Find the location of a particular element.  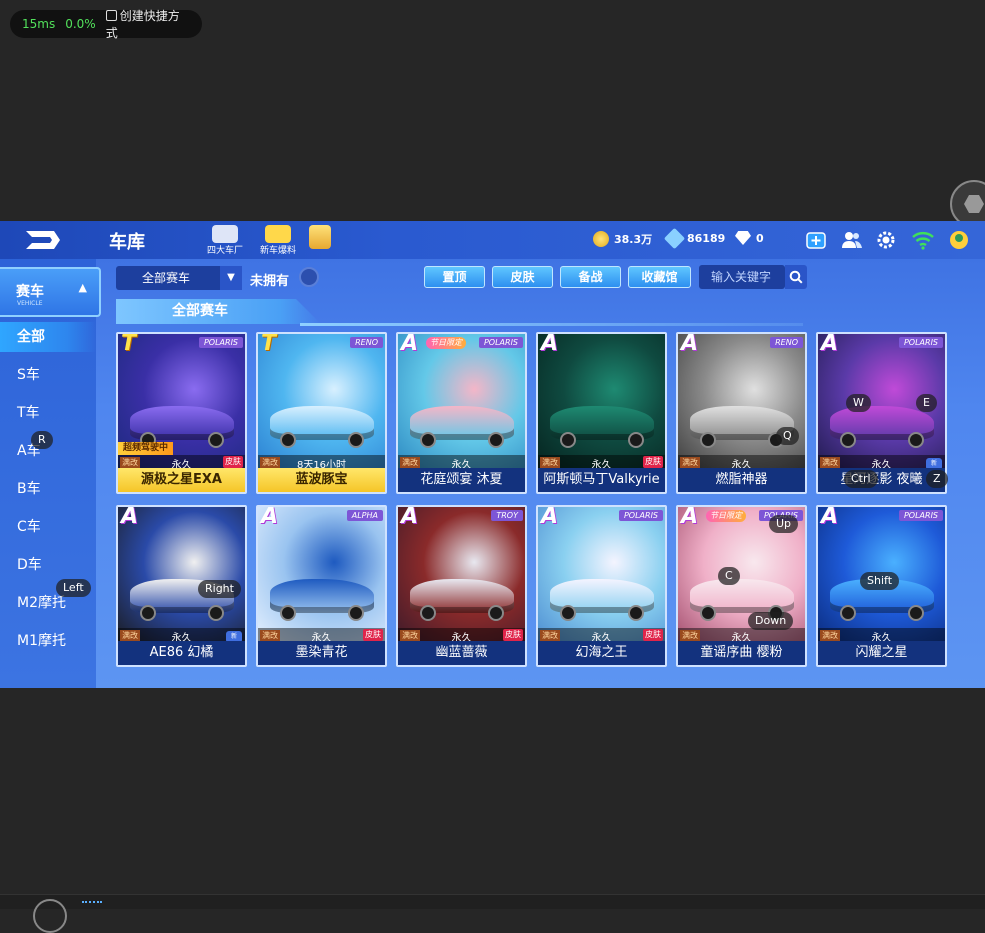

avatar-icon is located at coordinates (959, 240).